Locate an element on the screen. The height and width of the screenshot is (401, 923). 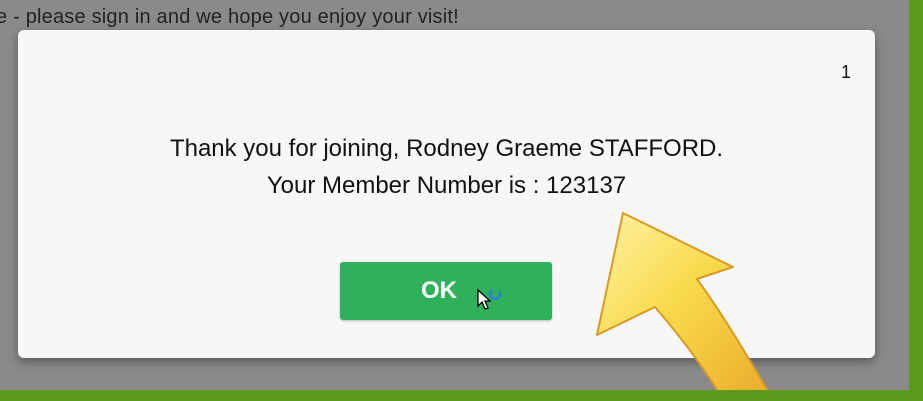
curved-arrow-icon is located at coordinates (682, 301).